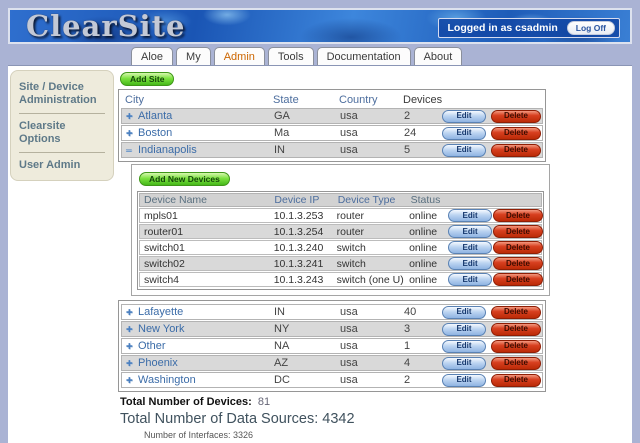 Image resolution: width=640 pixels, height=443 pixels. What do you see at coordinates (305, 200) in the screenshot?
I see `column-header-device-ip: Device IP` at bounding box center [305, 200].